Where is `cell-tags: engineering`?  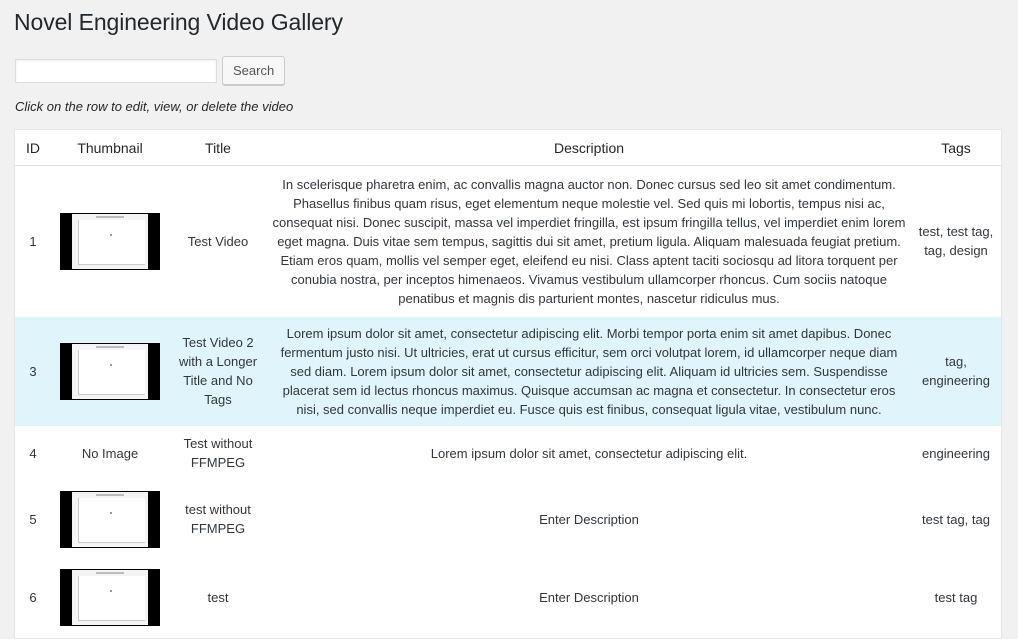
cell-tags: engineering is located at coordinates (956, 453).